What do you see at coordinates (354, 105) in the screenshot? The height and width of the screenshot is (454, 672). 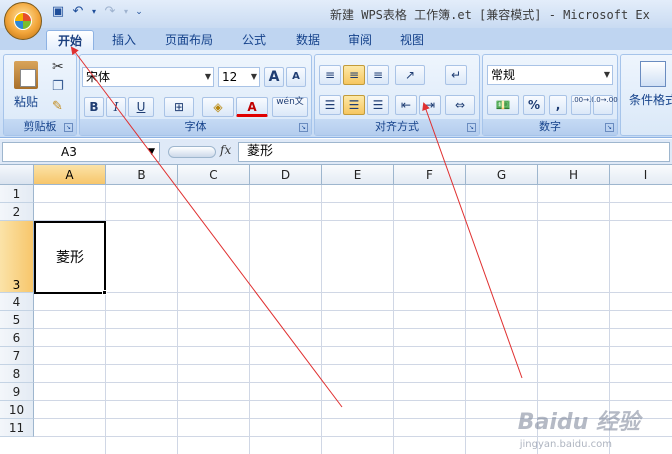 I see `align-center-button: ☰` at bounding box center [354, 105].